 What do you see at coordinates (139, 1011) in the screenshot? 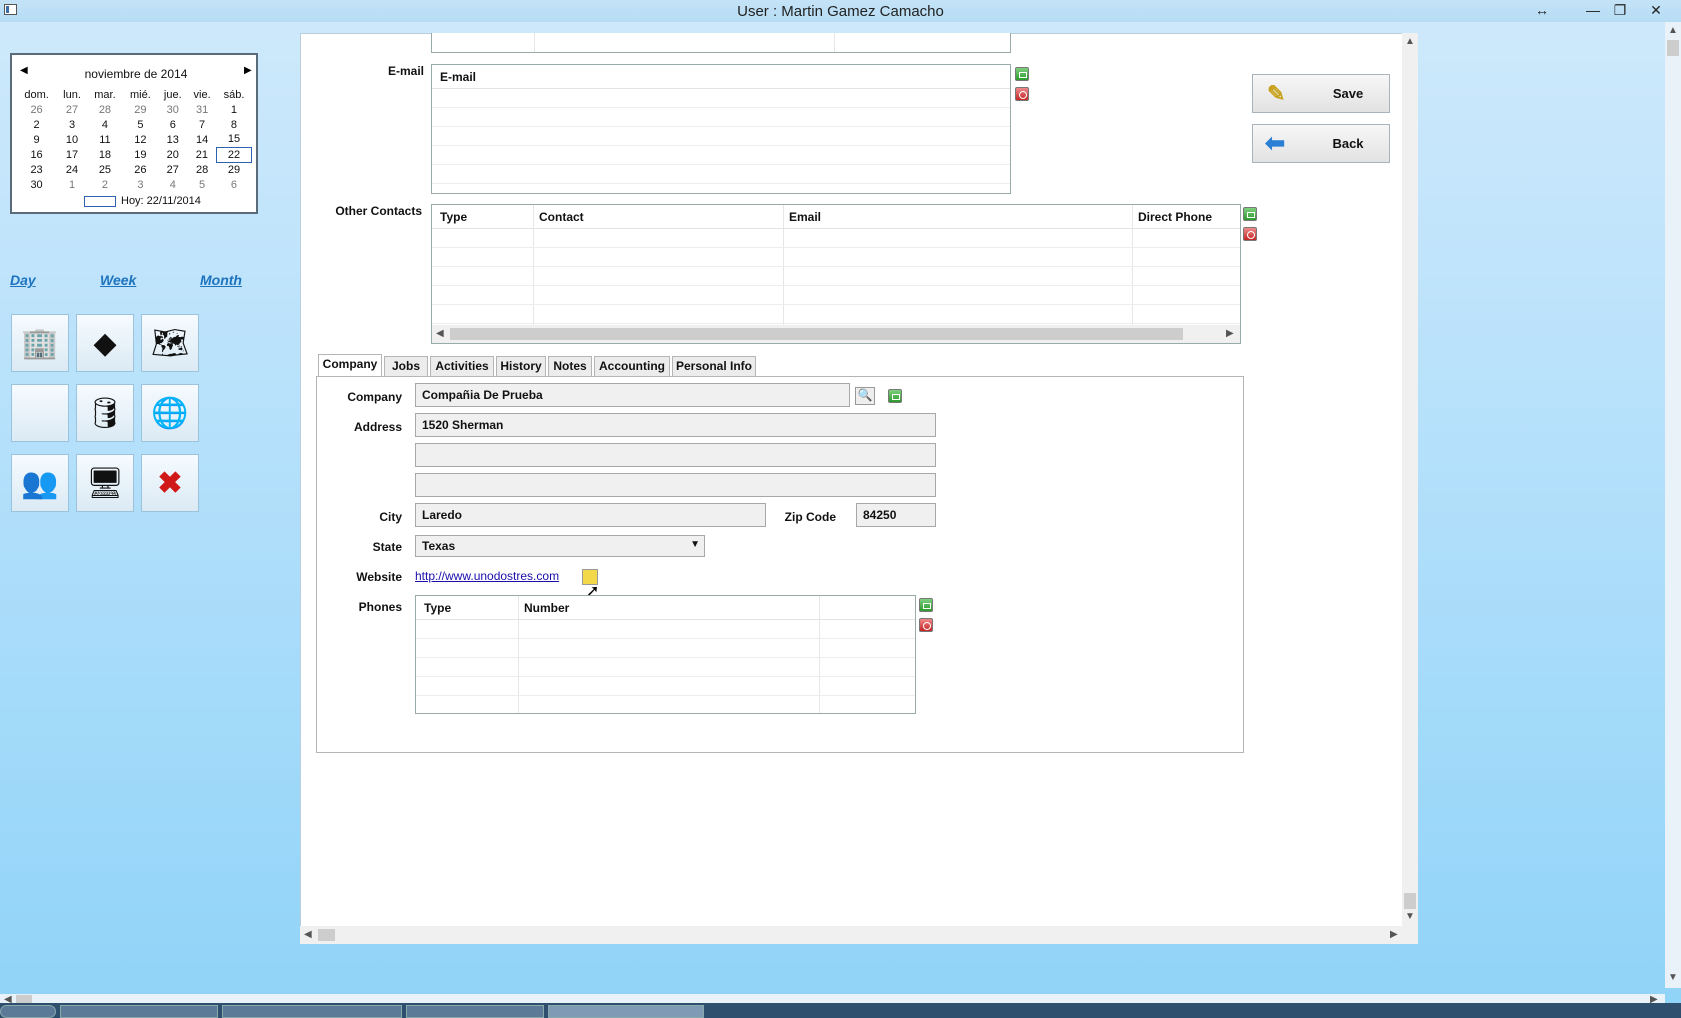
I see `taskbar-item` at bounding box center [139, 1011].